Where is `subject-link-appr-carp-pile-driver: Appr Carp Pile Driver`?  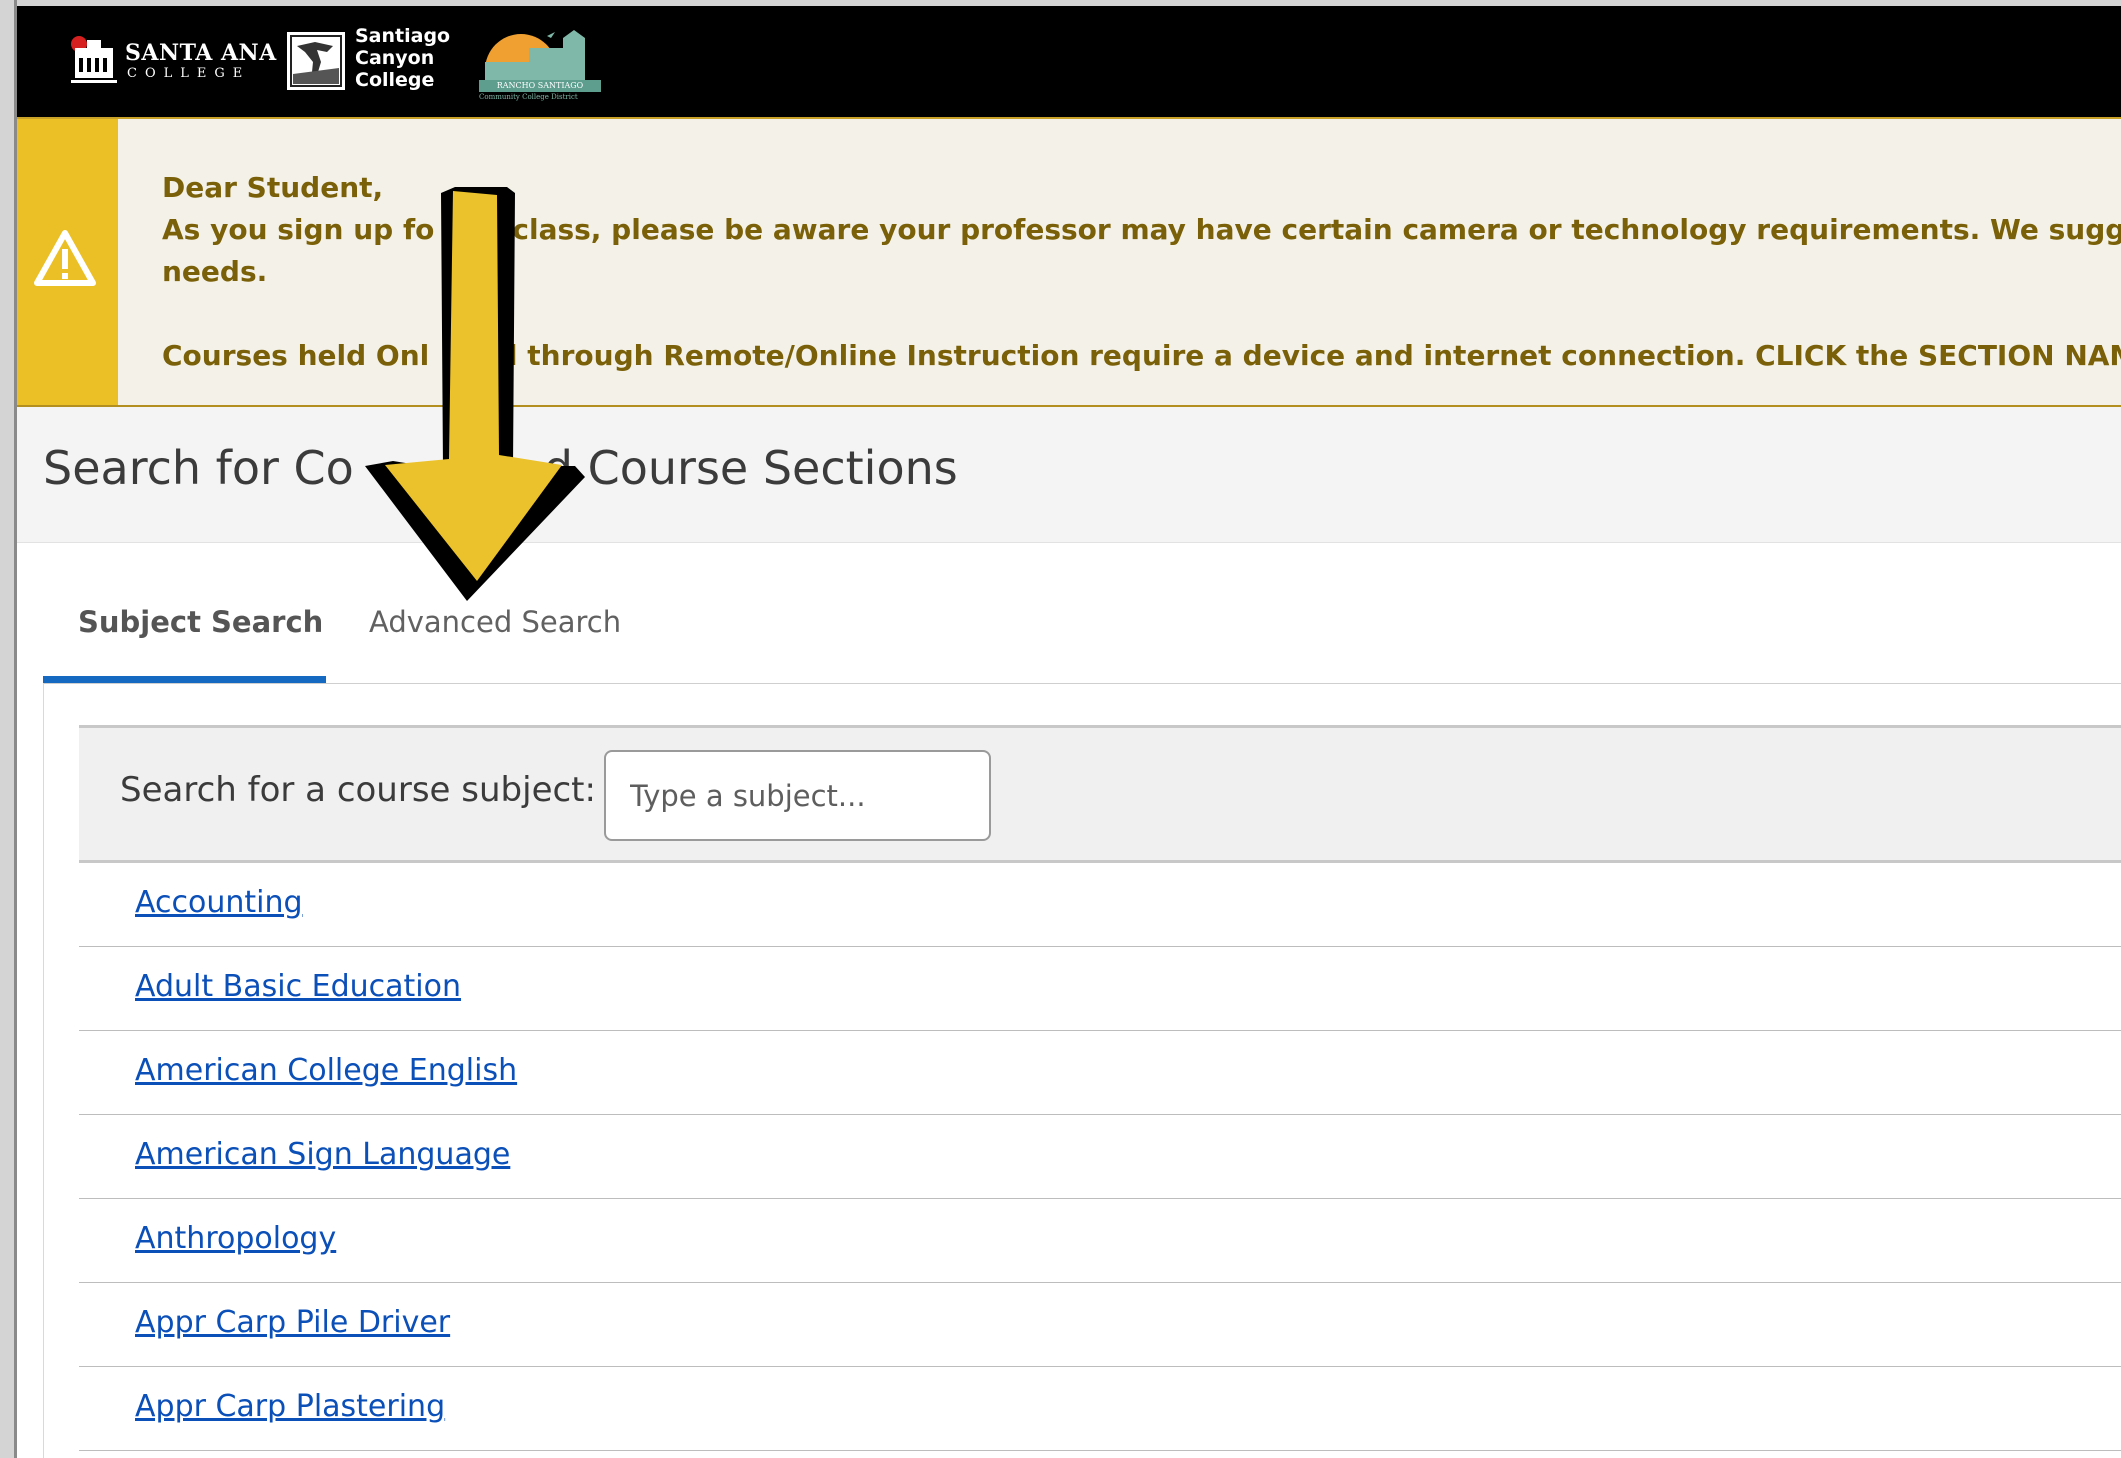 subject-link-appr-carp-pile-driver: Appr Carp Pile Driver is located at coordinates (292, 1322).